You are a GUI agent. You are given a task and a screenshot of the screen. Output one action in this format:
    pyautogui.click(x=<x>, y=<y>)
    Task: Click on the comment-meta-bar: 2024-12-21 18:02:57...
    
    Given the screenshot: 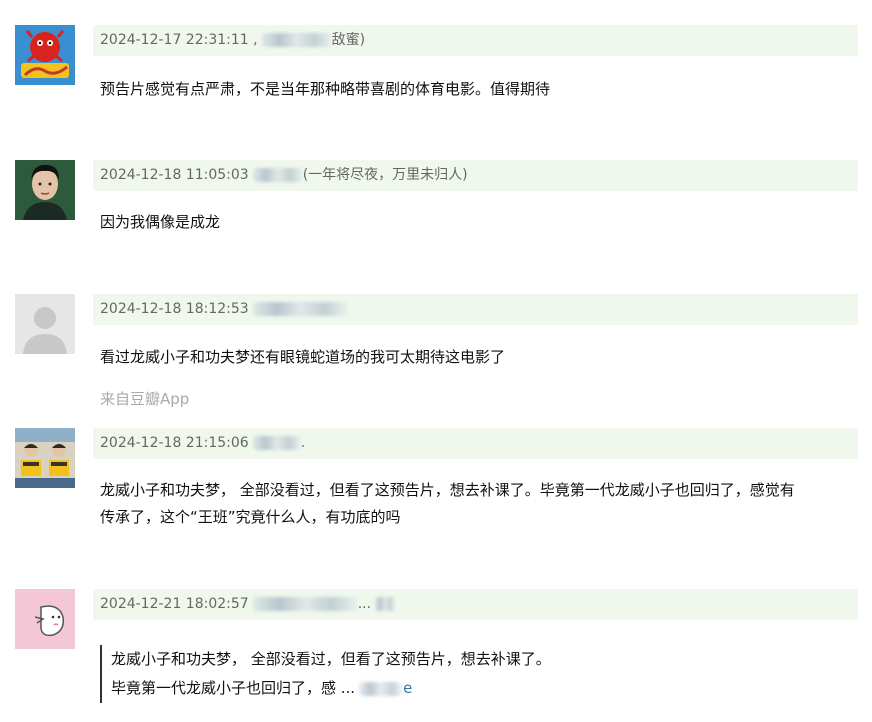 What is the action you would take?
    pyautogui.click(x=475, y=604)
    